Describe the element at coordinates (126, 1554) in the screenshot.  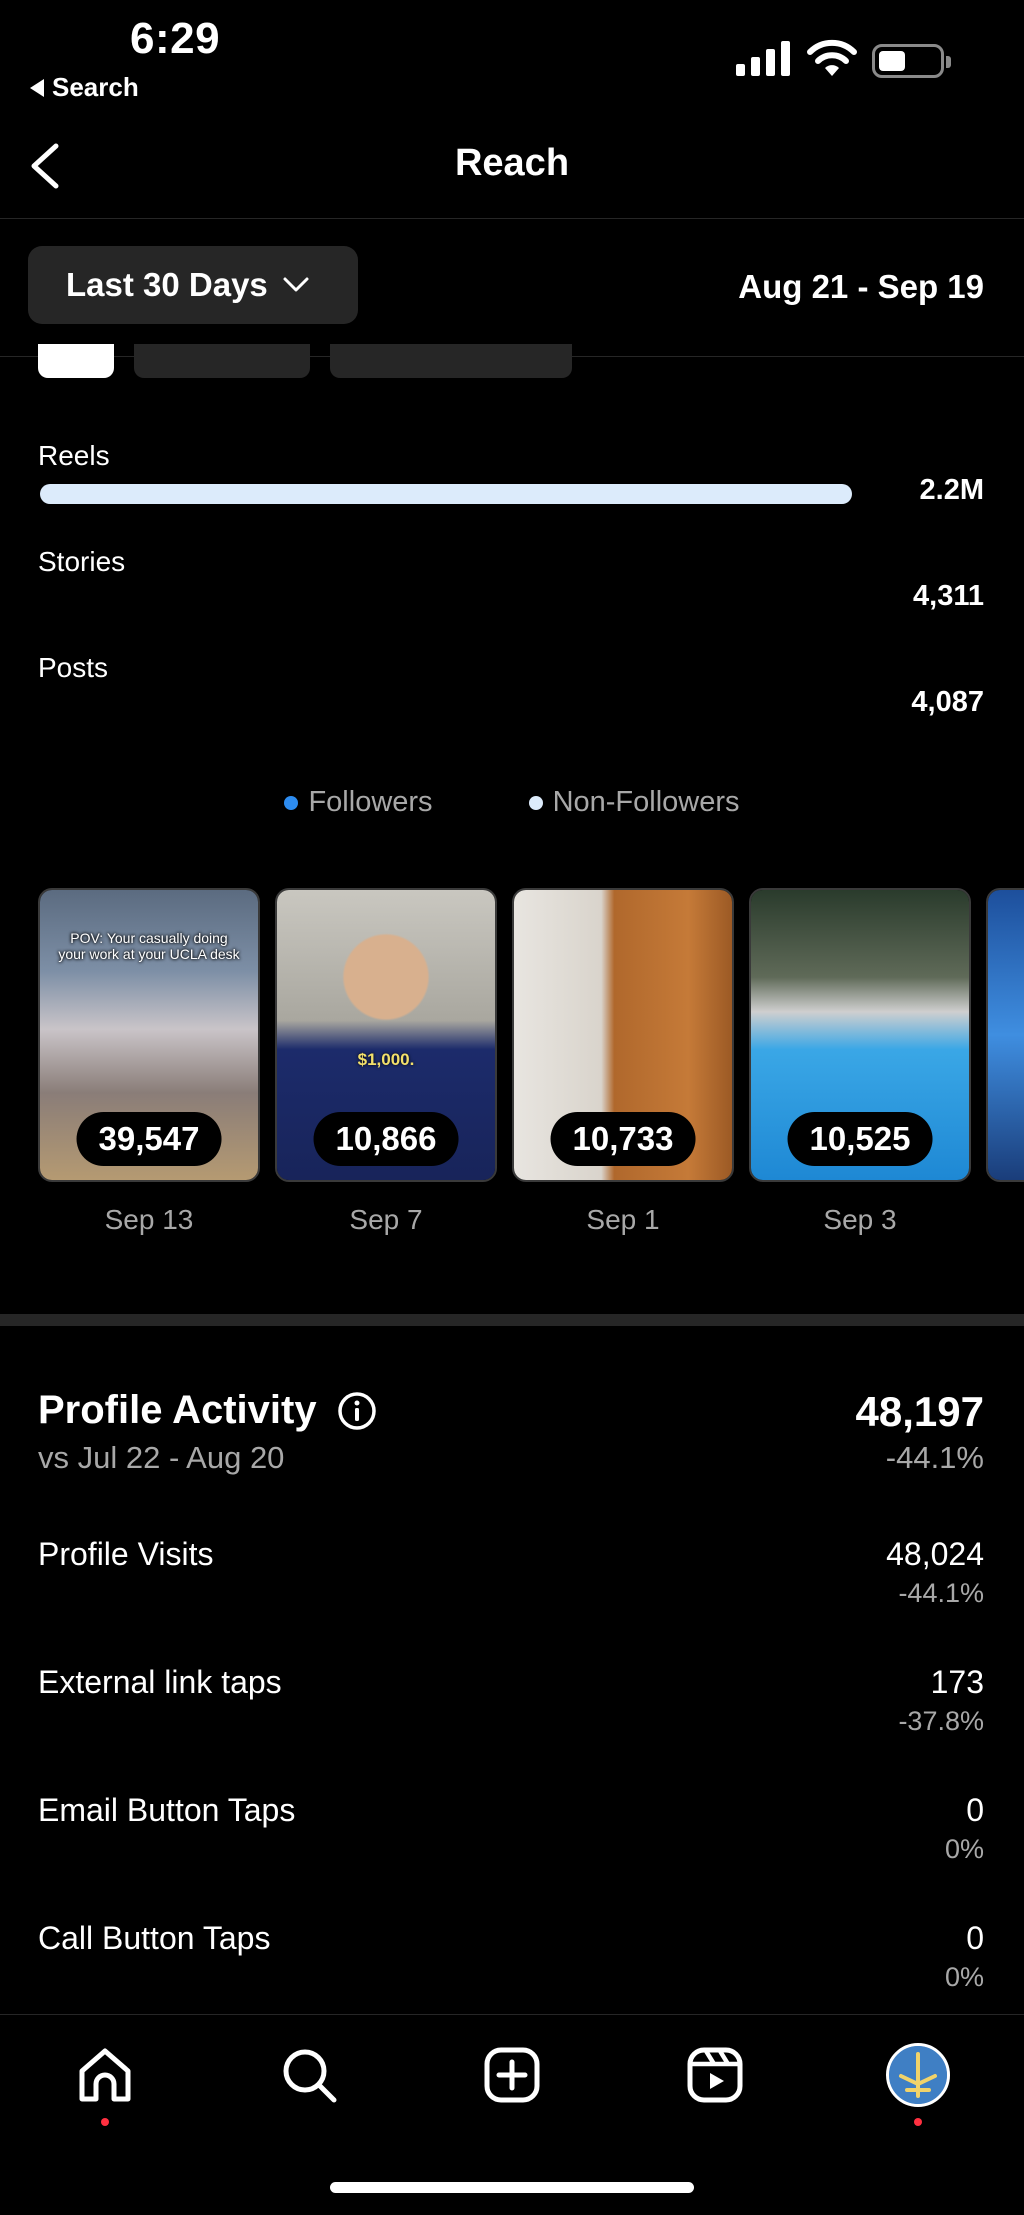
I see `metric-label-profile-visits: Profile Visits` at that location.